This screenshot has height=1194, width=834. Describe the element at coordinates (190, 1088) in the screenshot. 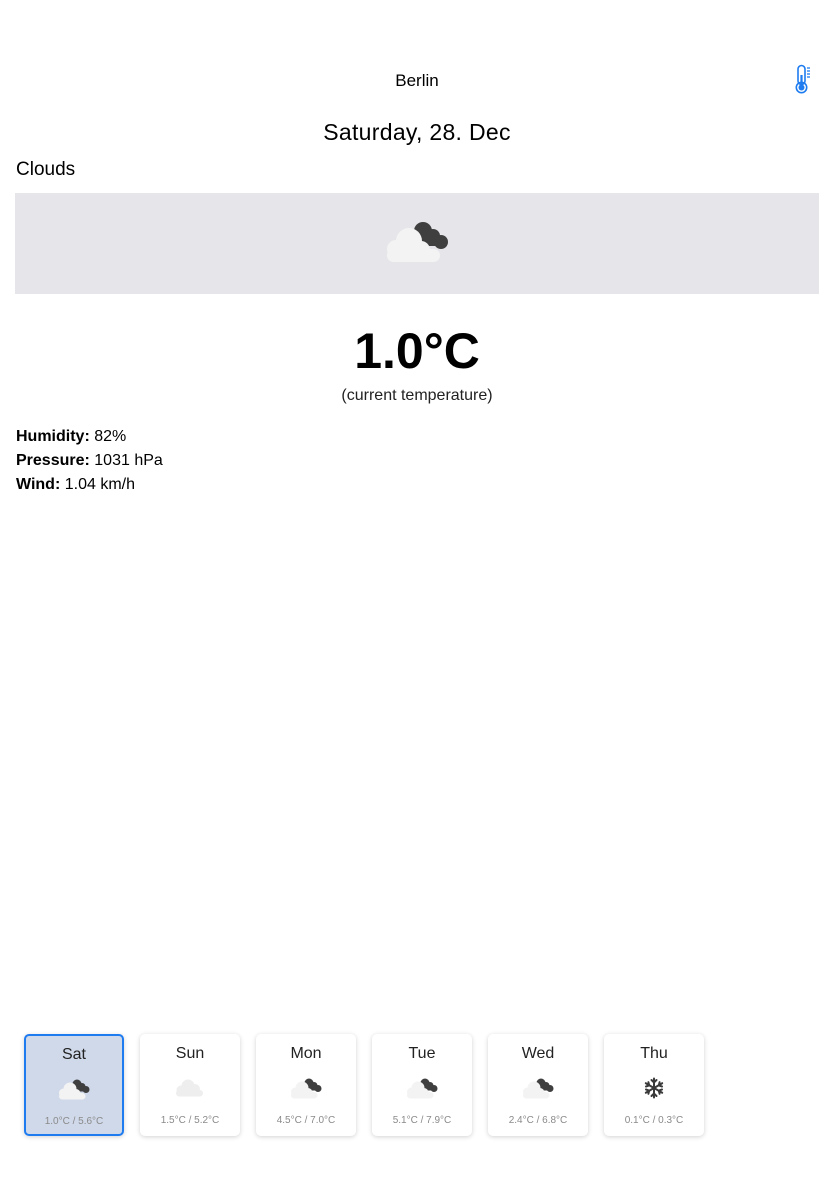

I see `cloud-icon` at that location.